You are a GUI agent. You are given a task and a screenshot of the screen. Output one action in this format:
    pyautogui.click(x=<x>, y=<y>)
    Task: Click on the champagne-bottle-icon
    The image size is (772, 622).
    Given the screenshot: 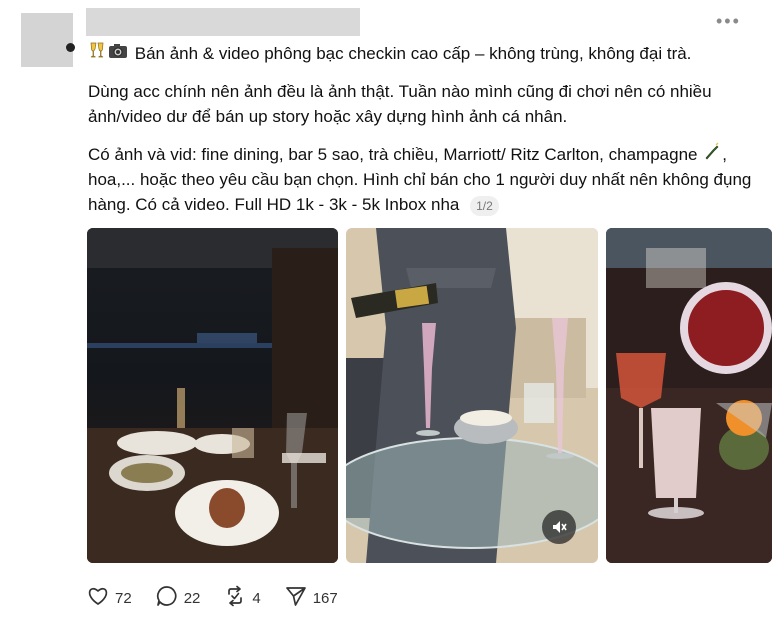 What is the action you would take?
    pyautogui.click(x=711, y=154)
    